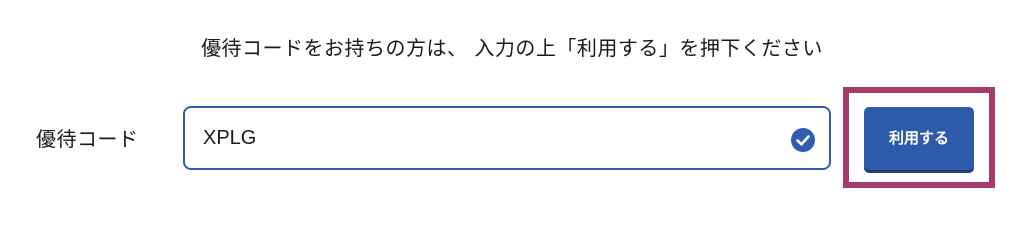 The height and width of the screenshot is (240, 1024). Describe the element at coordinates (512, 48) in the screenshot. I see `instruction-text: 優待コードをお持ちの方は、 入力の上「利用する」を押下ください` at that location.